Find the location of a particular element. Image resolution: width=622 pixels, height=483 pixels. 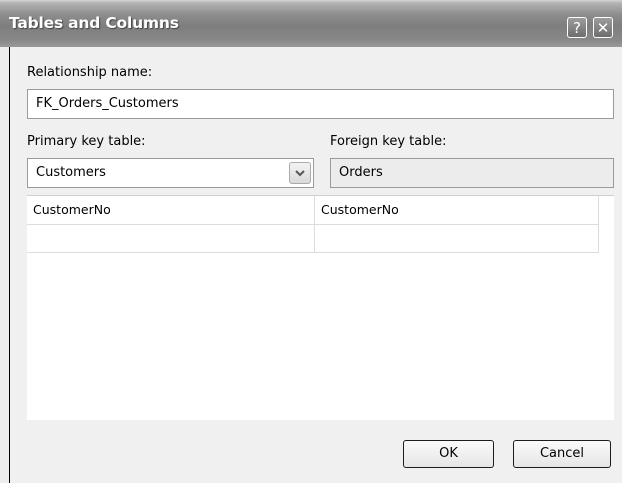

help-button: ? is located at coordinates (577, 27).